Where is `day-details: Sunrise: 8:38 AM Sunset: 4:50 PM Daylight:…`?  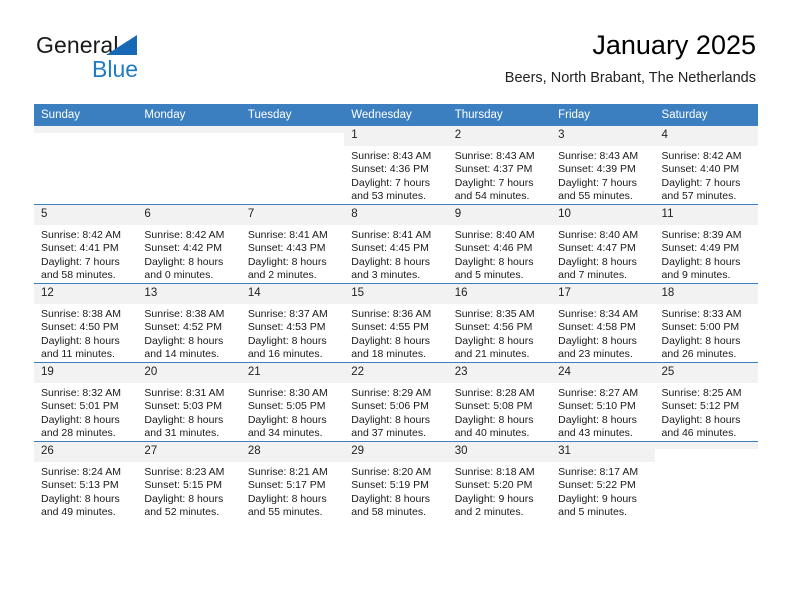 day-details: Sunrise: 8:38 AM Sunset: 4:50 PM Daylight:… is located at coordinates (85, 333).